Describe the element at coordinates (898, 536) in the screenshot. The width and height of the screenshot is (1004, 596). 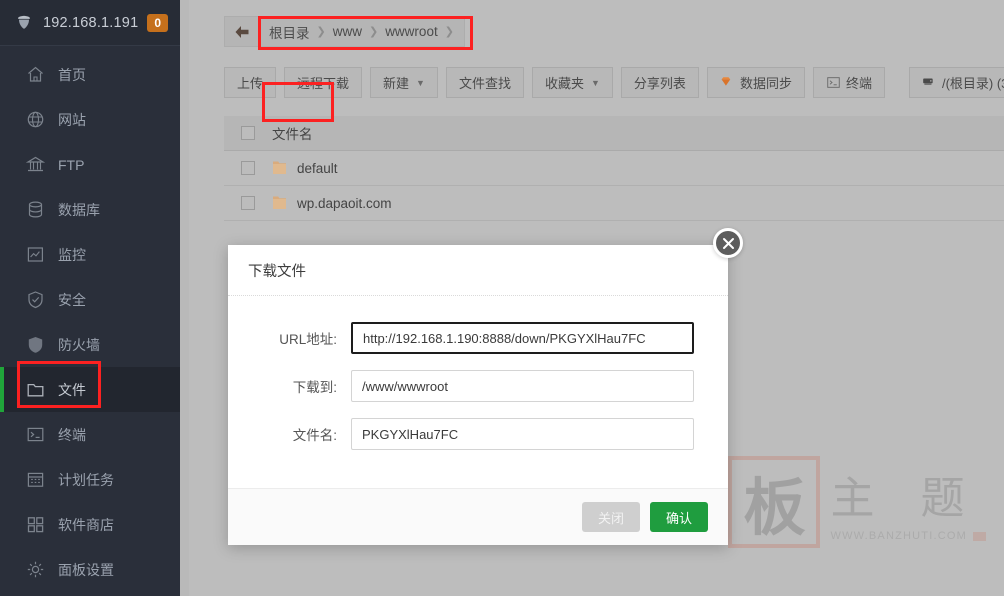
I see `watermark-url: WWW.BANZHUTI.COM` at that location.